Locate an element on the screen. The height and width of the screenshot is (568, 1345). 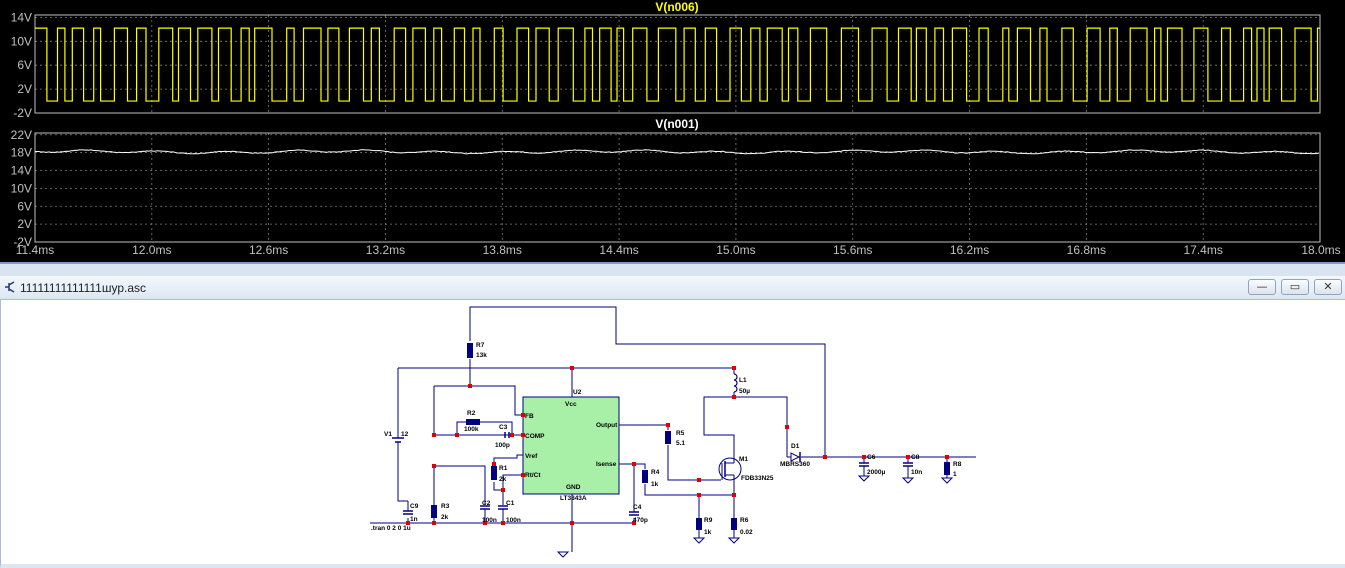
pin-rtct-label: Rt/Ct is located at coordinates (533, 475).